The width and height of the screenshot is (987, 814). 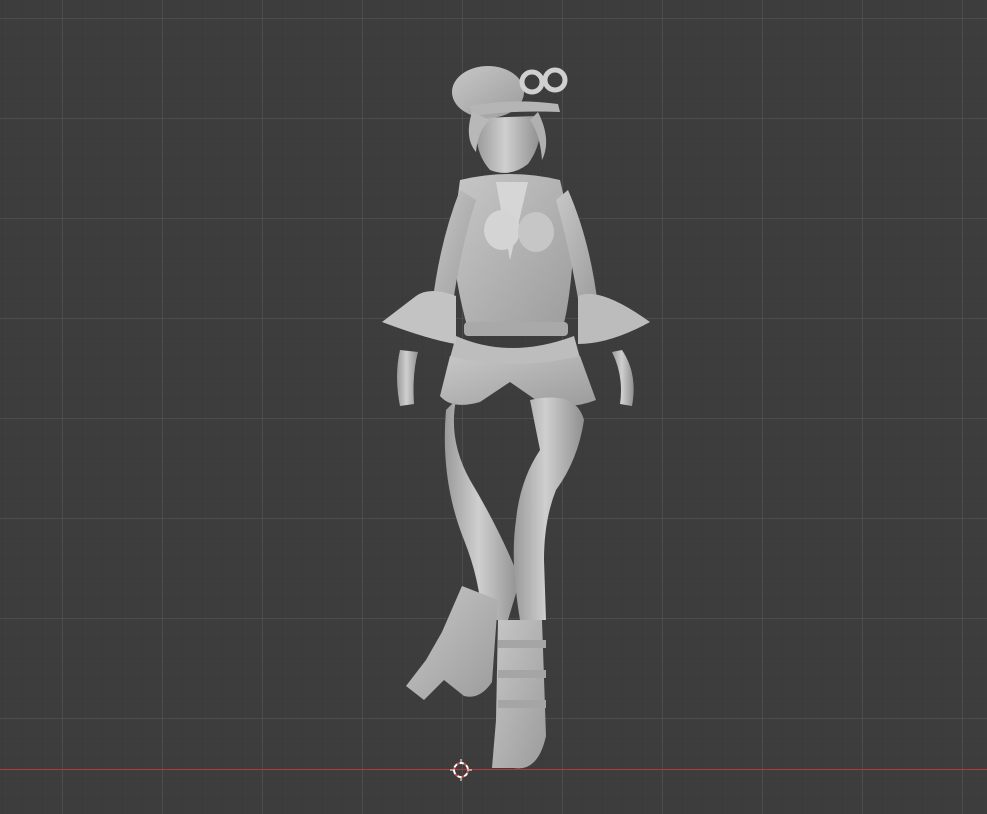 I want to click on head, so click(x=507, y=142).